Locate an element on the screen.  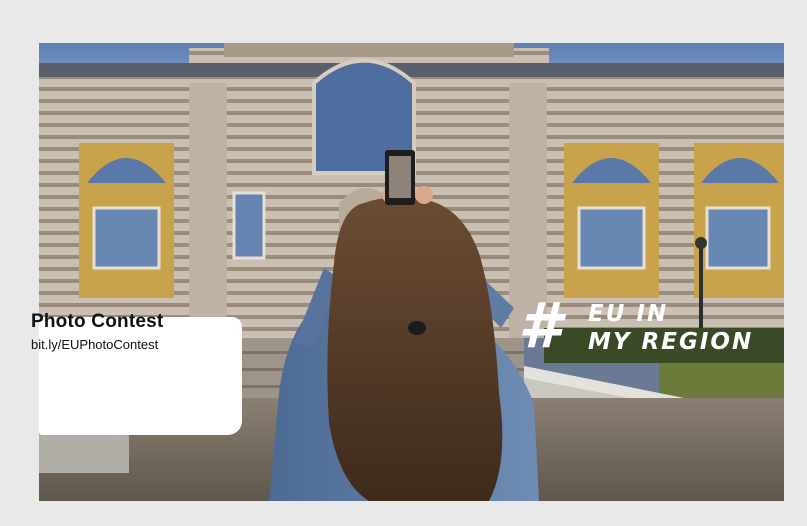
smartphone is located at coordinates (400, 177).